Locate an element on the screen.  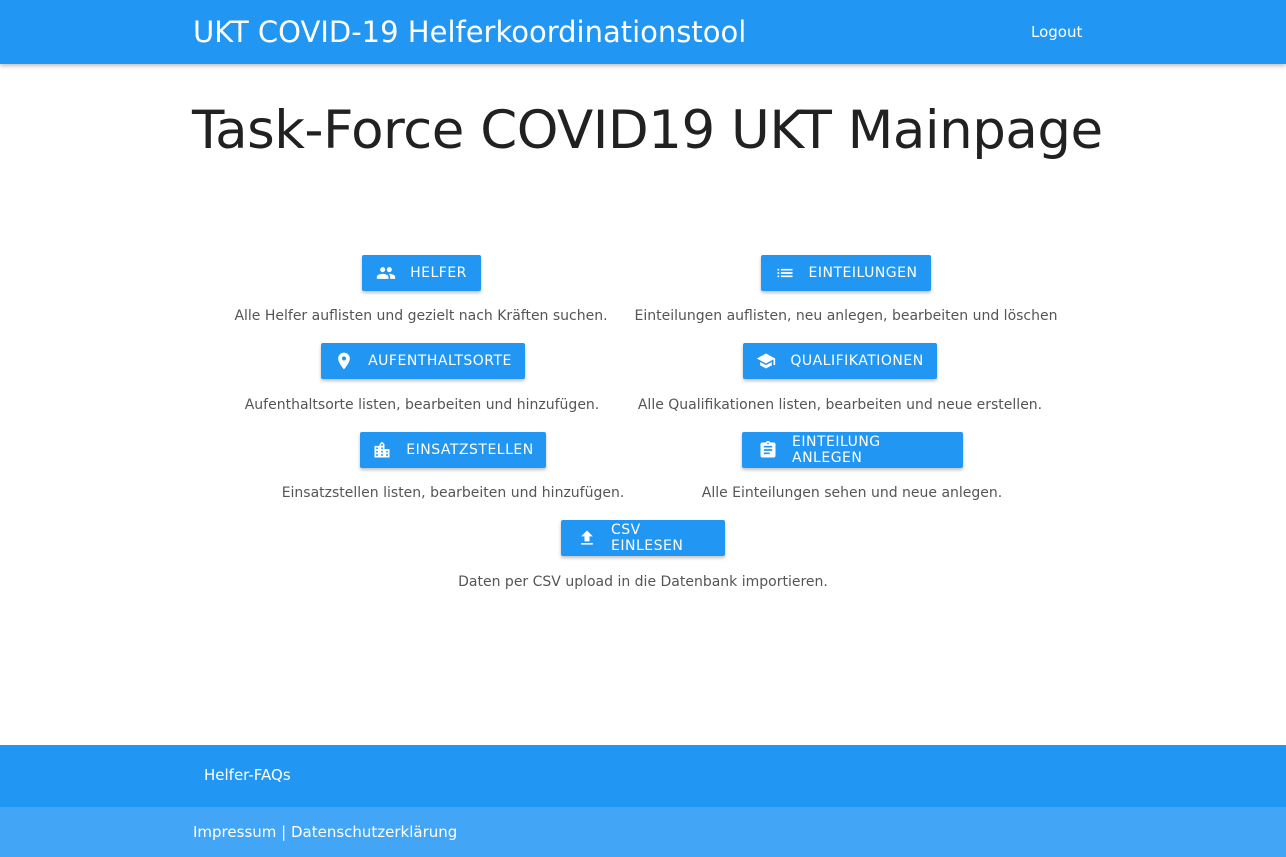
aufenthaltsorte-button-label: AUFENTHALTSORTE is located at coordinates (440, 361).